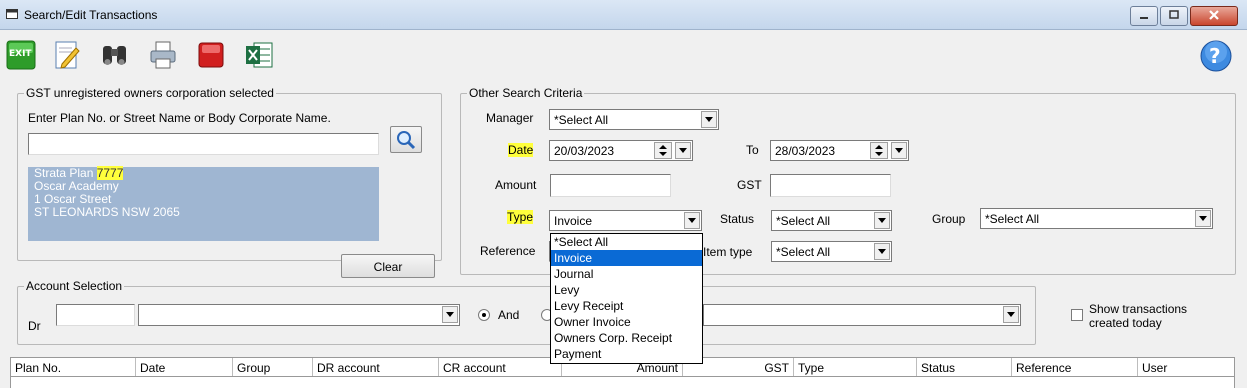  Describe the element at coordinates (388, 266) in the screenshot. I see `clear-button: Clear` at that location.